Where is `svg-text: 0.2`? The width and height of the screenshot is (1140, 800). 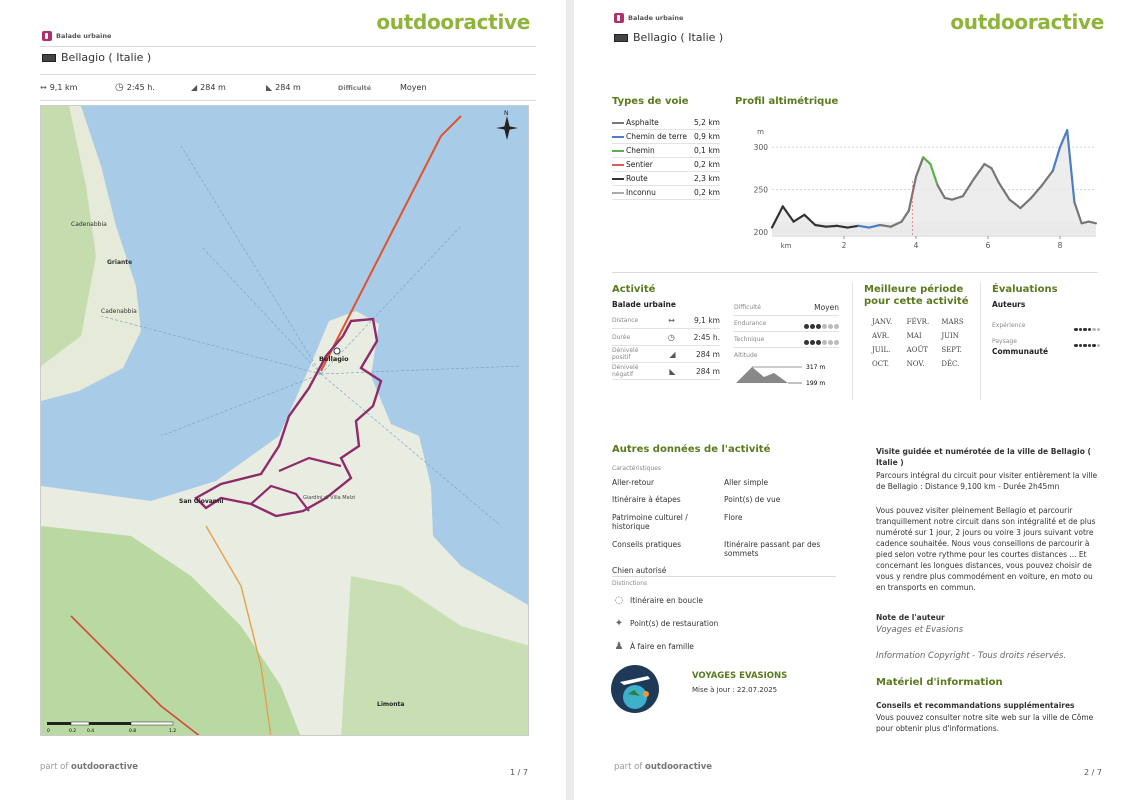
svg-text: 0.2 is located at coordinates (72, 731).